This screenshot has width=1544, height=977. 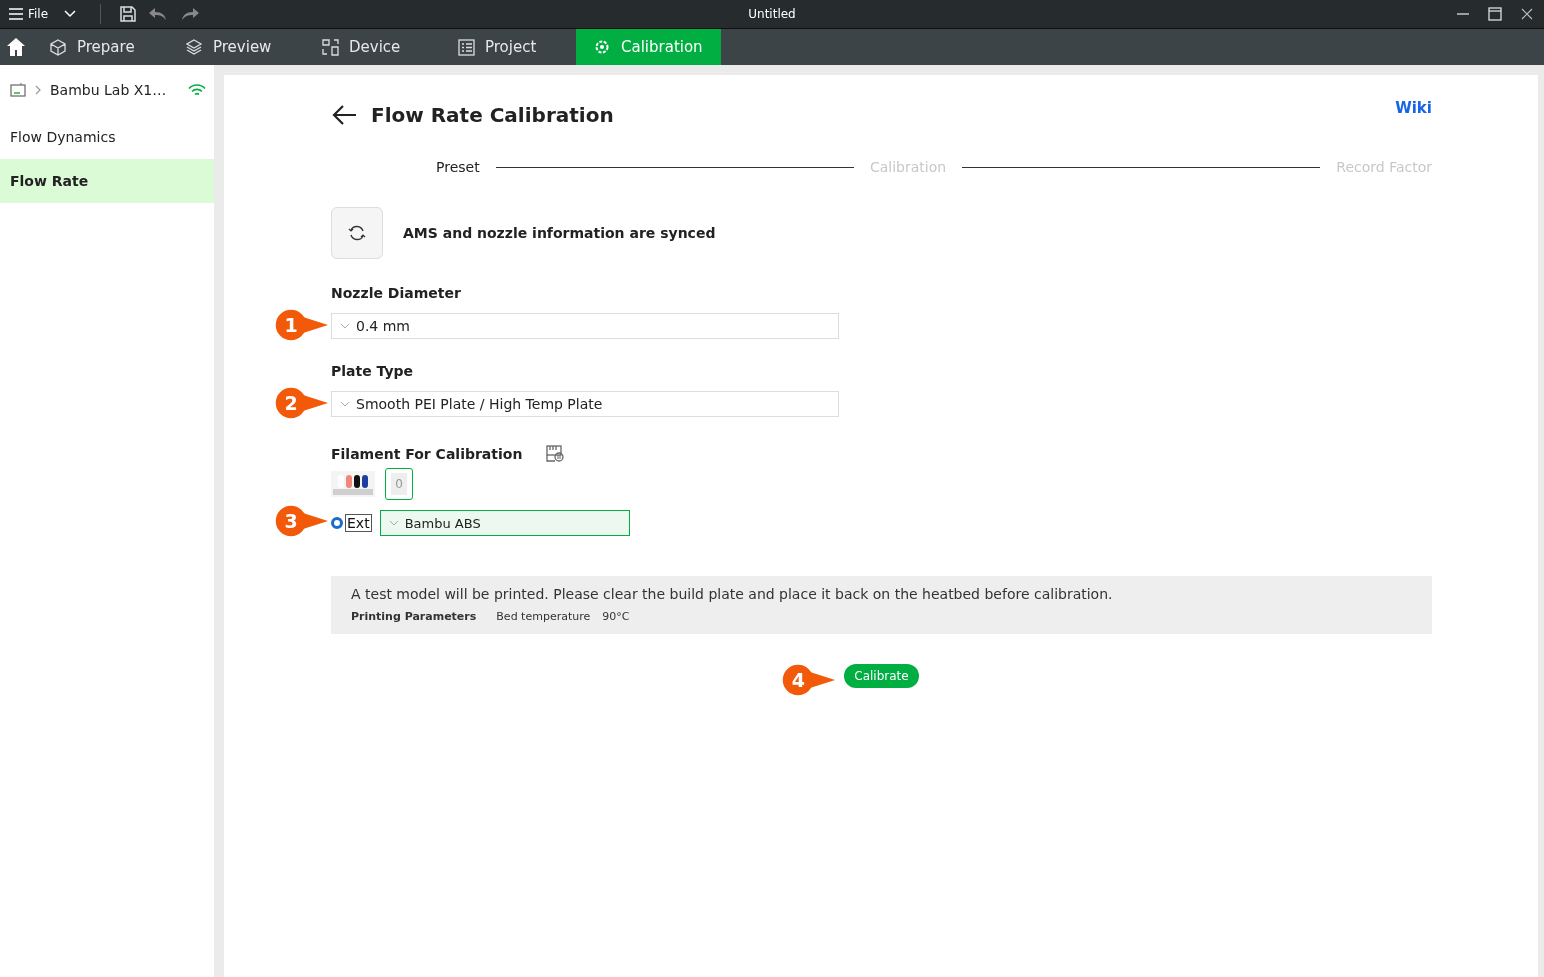 I want to click on file-menu-button: File, so click(x=28, y=14).